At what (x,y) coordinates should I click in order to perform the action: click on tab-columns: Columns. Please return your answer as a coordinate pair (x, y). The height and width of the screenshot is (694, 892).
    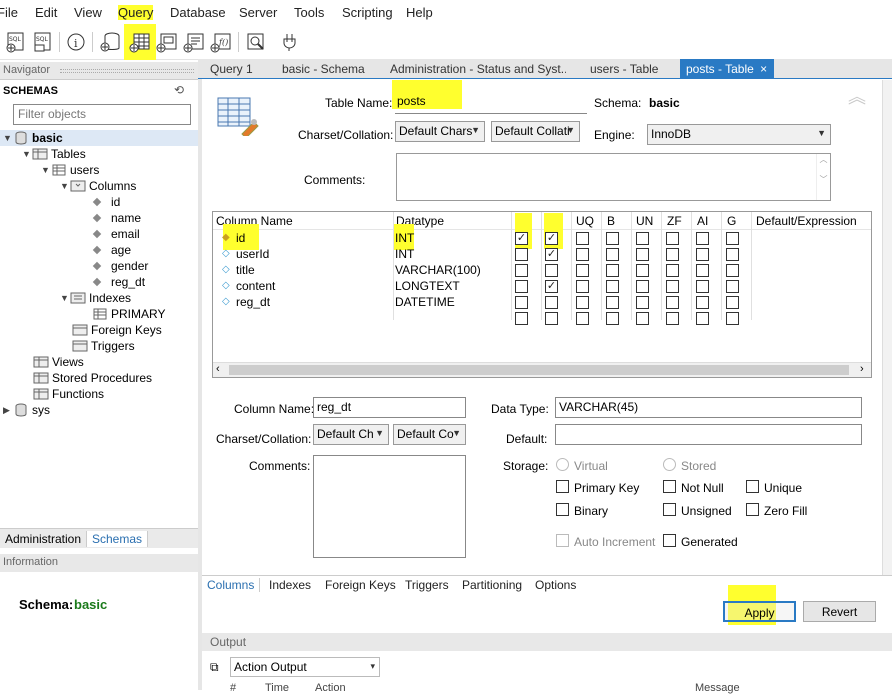
    Looking at the image, I should click on (231, 585).